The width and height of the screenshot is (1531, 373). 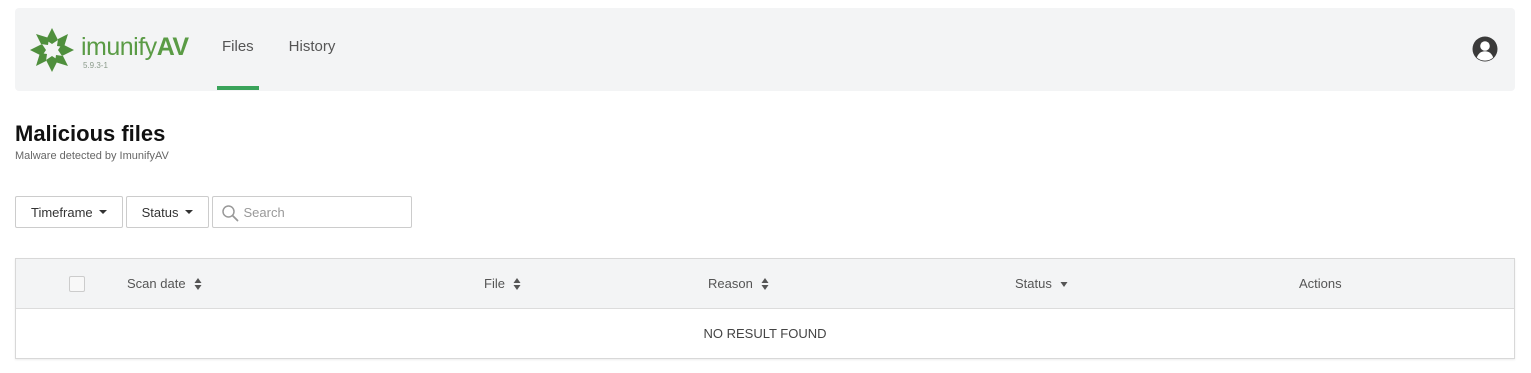 What do you see at coordinates (1064, 284) in the screenshot?
I see `caret-down-icon` at bounding box center [1064, 284].